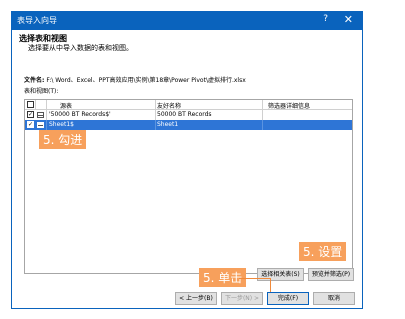  I want to click on friendly-name-cell: 50000 BT Records, so click(184, 114).